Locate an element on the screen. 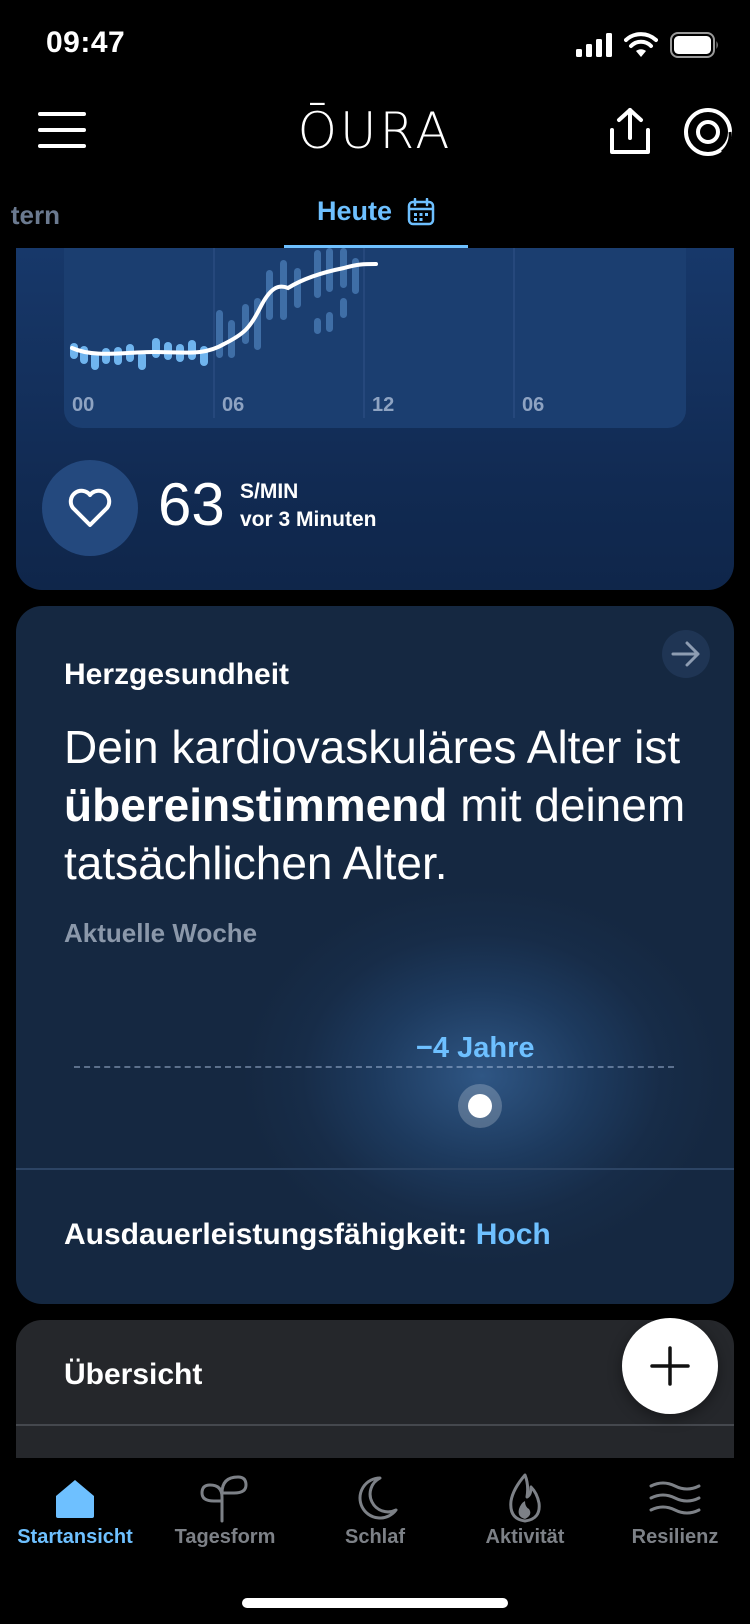  sprout-icon is located at coordinates (224, 1499).